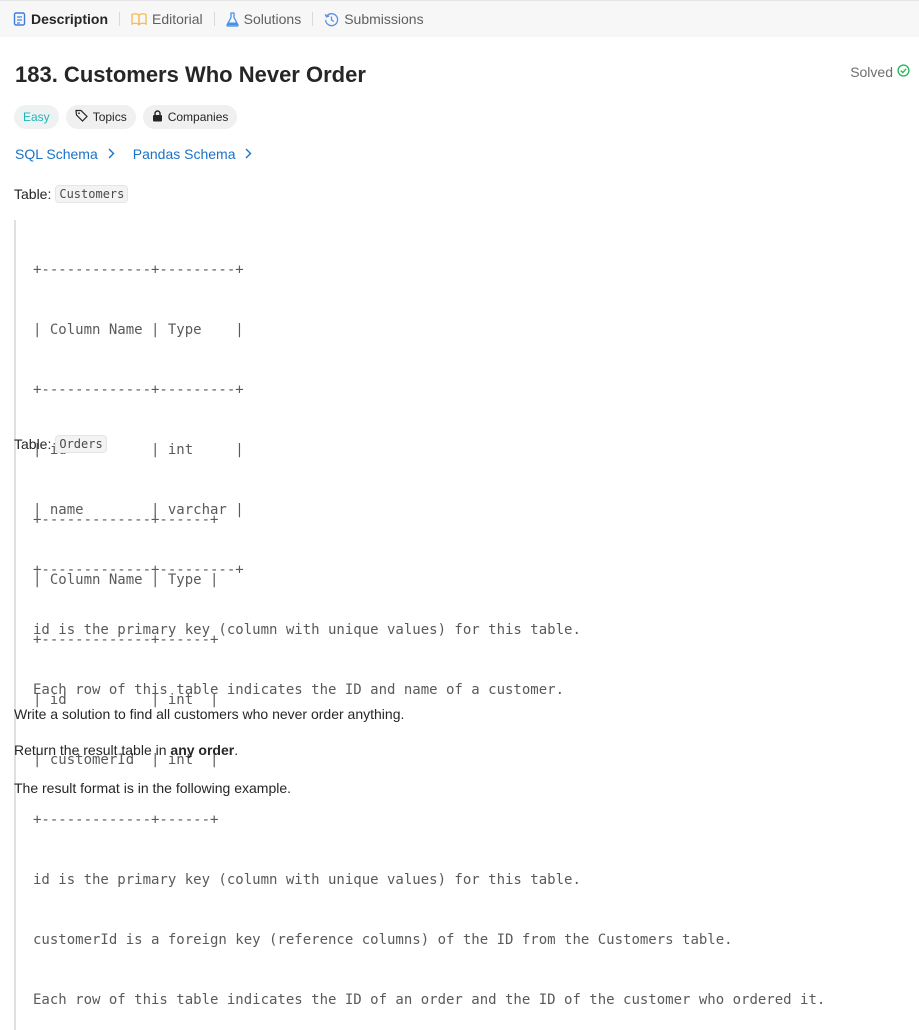  What do you see at coordinates (384, 19) in the screenshot?
I see `tab-label: Submissions` at bounding box center [384, 19].